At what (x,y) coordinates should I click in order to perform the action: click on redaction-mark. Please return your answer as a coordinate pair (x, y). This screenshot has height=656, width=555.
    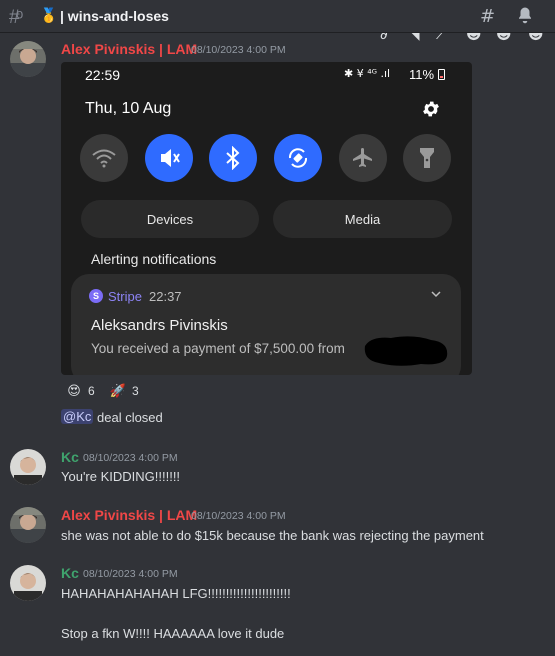
    Looking at the image, I should click on (406, 351).